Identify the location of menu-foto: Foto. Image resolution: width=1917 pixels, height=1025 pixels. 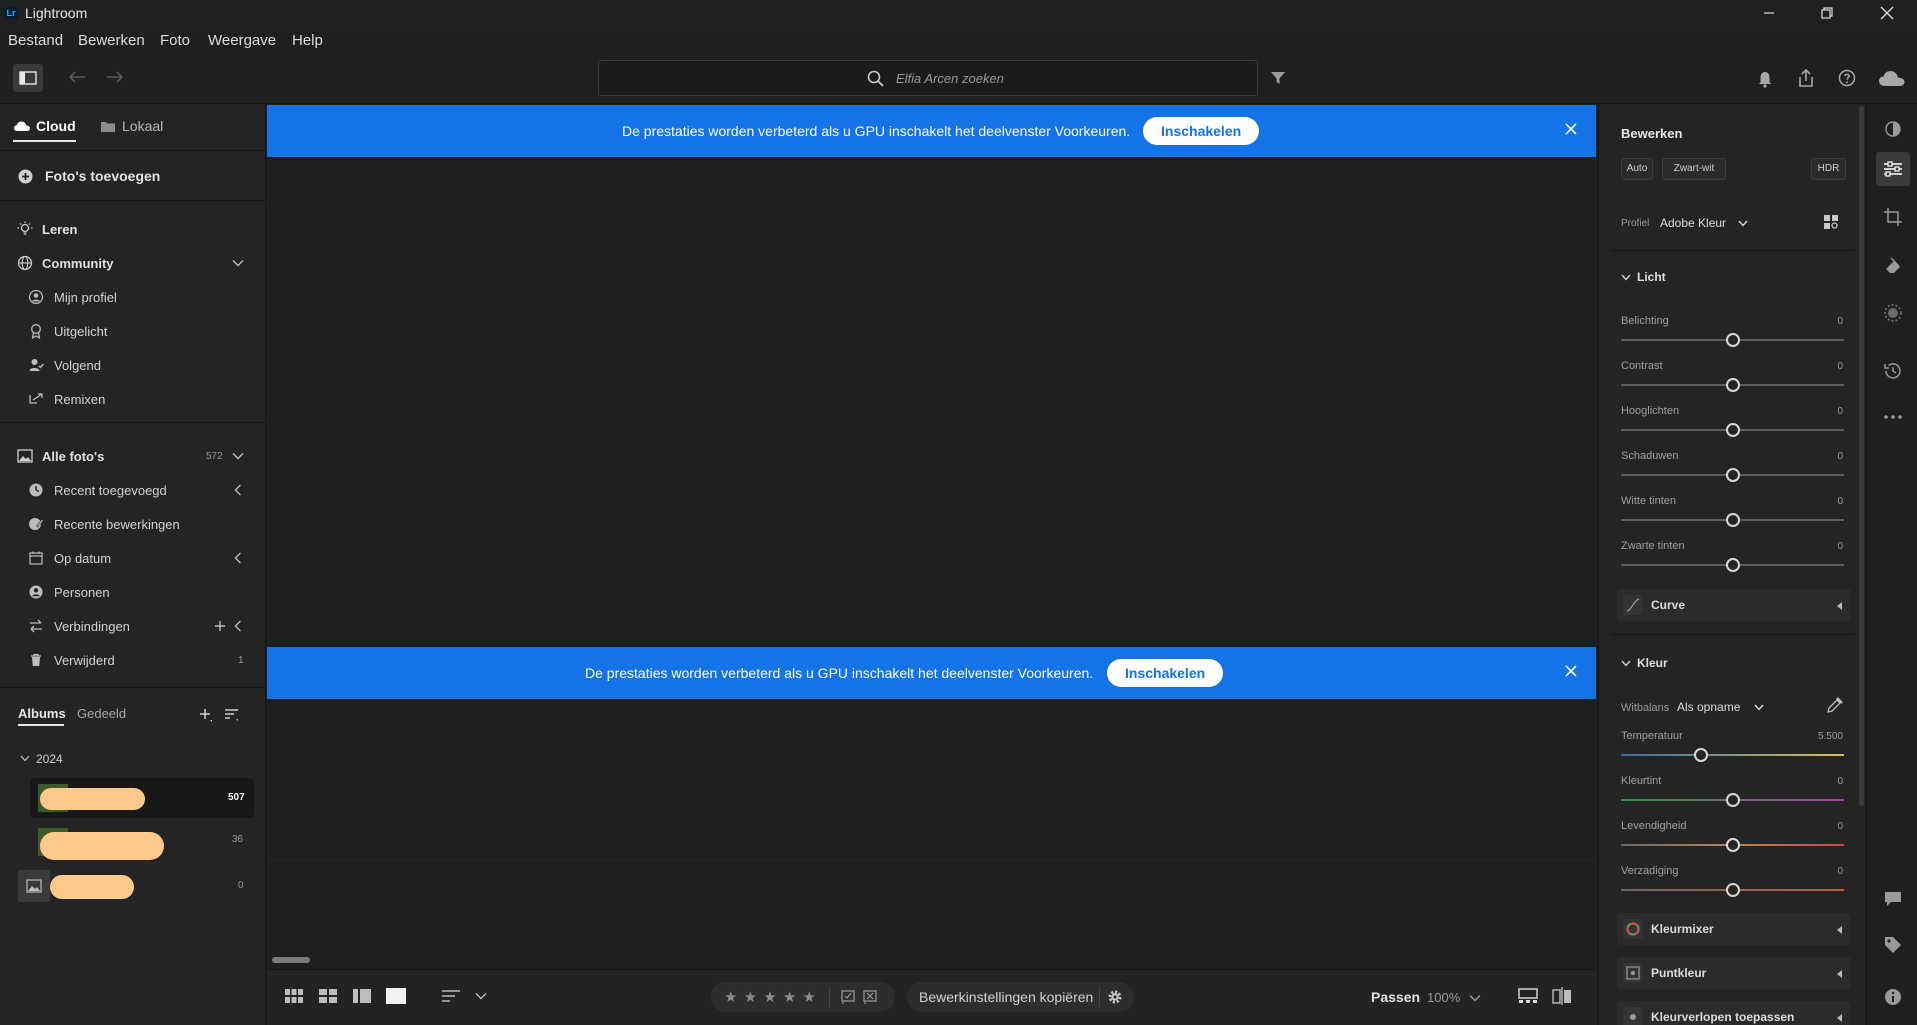
(175, 40).